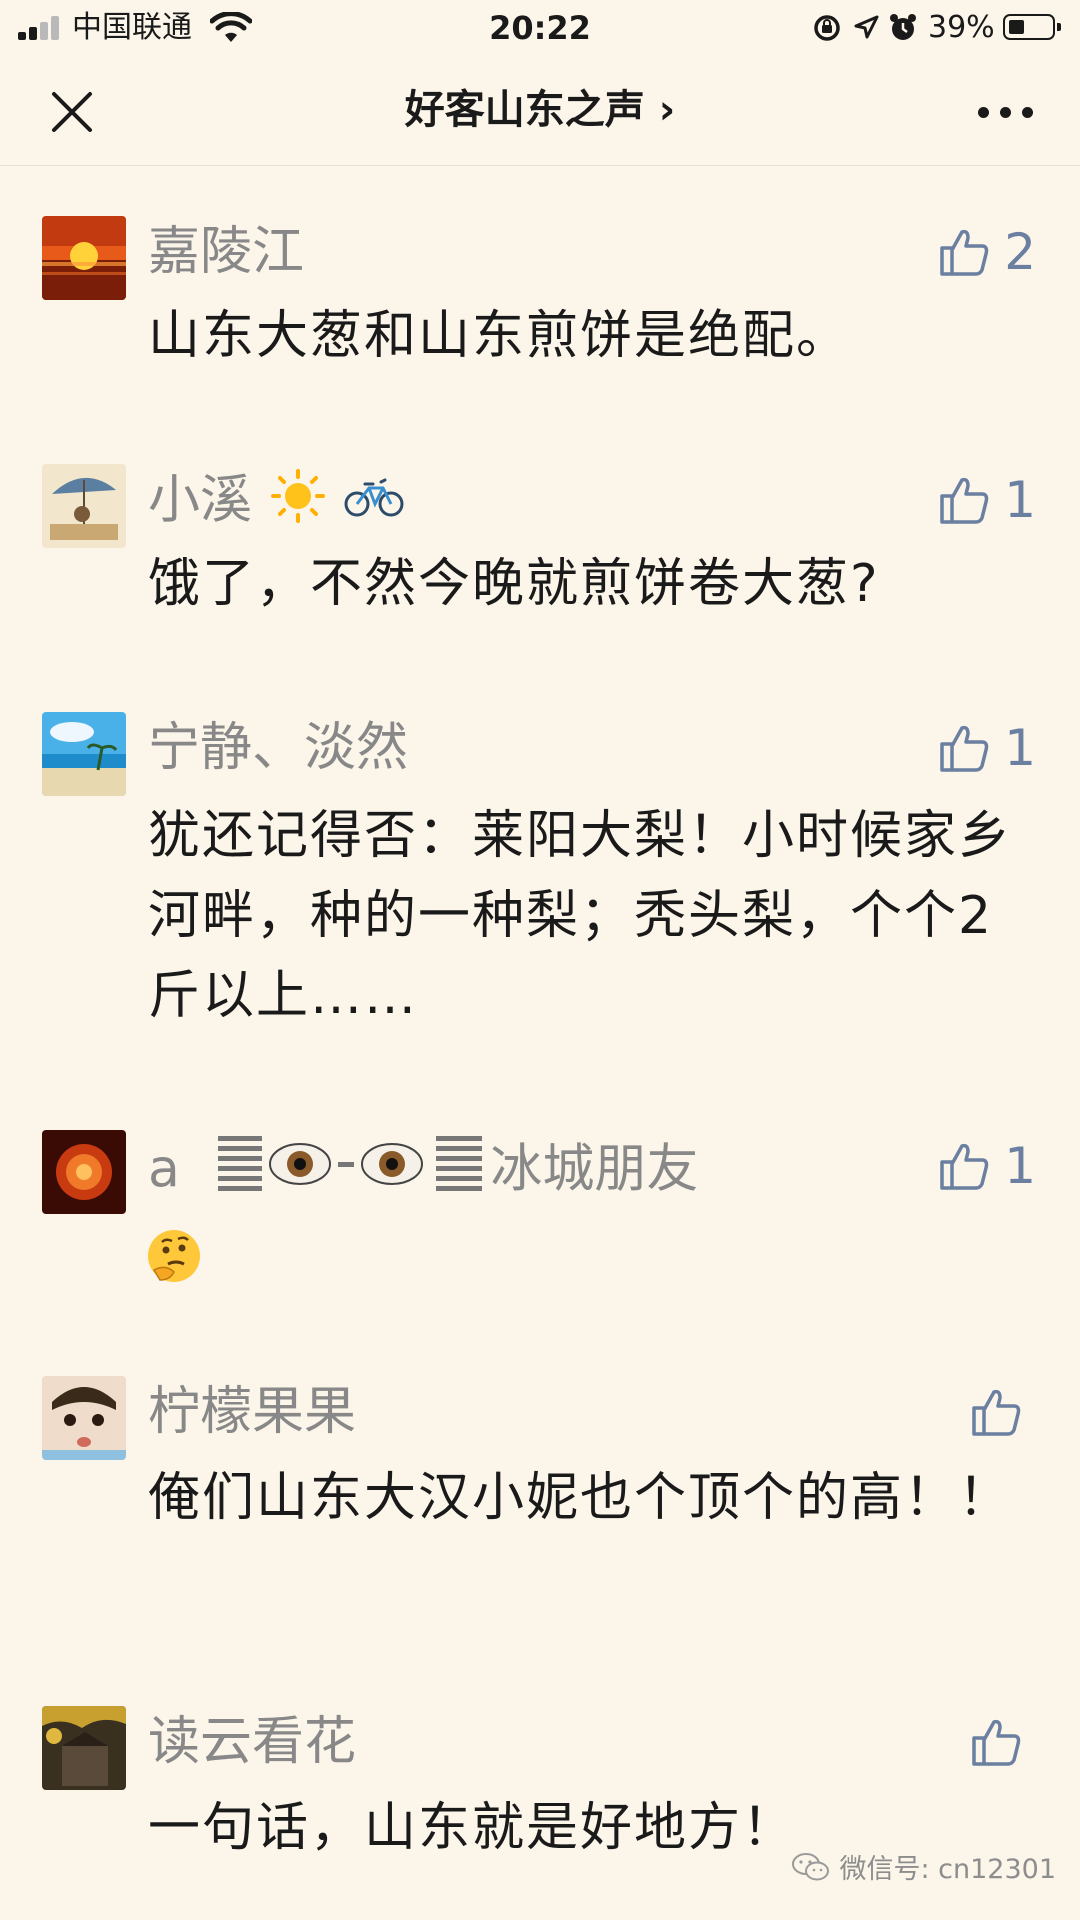  I want to click on wechat-icon, so click(811, 1866).